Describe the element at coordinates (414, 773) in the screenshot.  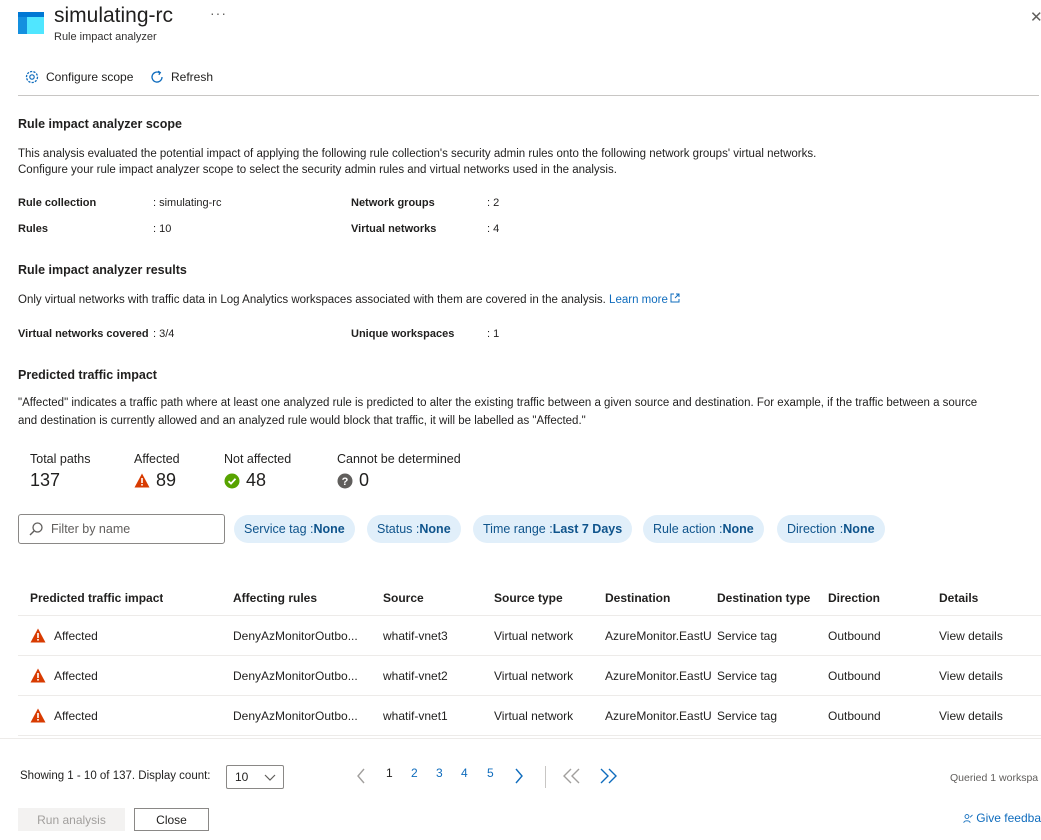
I see `page-2: 2` at that location.